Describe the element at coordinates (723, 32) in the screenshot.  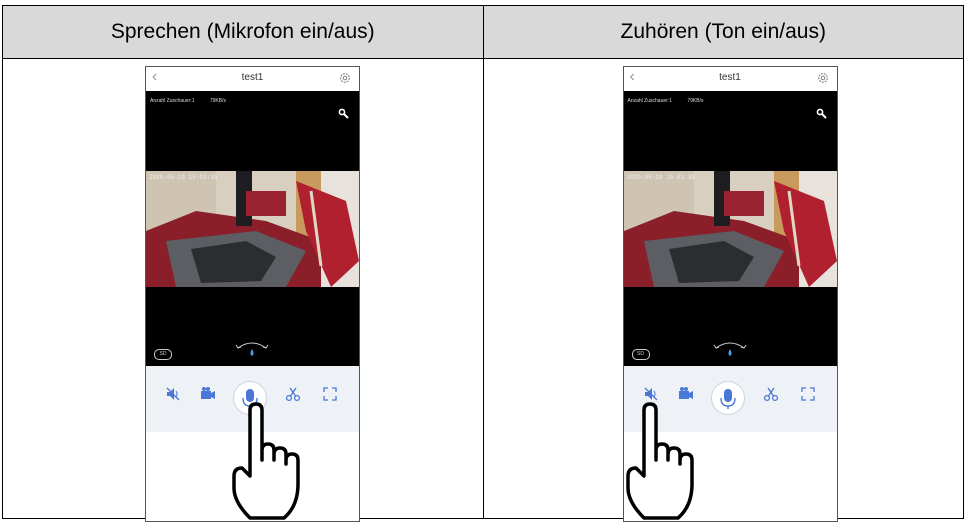
I see `header-listen: Zuhören (Ton ein/aus)` at that location.